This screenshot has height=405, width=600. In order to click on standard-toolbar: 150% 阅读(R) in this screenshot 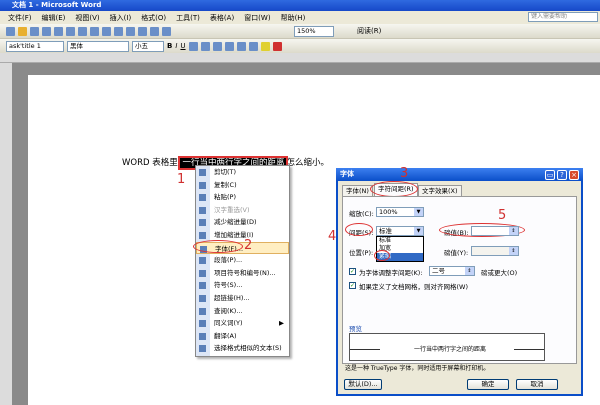, I will do `click(300, 31)`.